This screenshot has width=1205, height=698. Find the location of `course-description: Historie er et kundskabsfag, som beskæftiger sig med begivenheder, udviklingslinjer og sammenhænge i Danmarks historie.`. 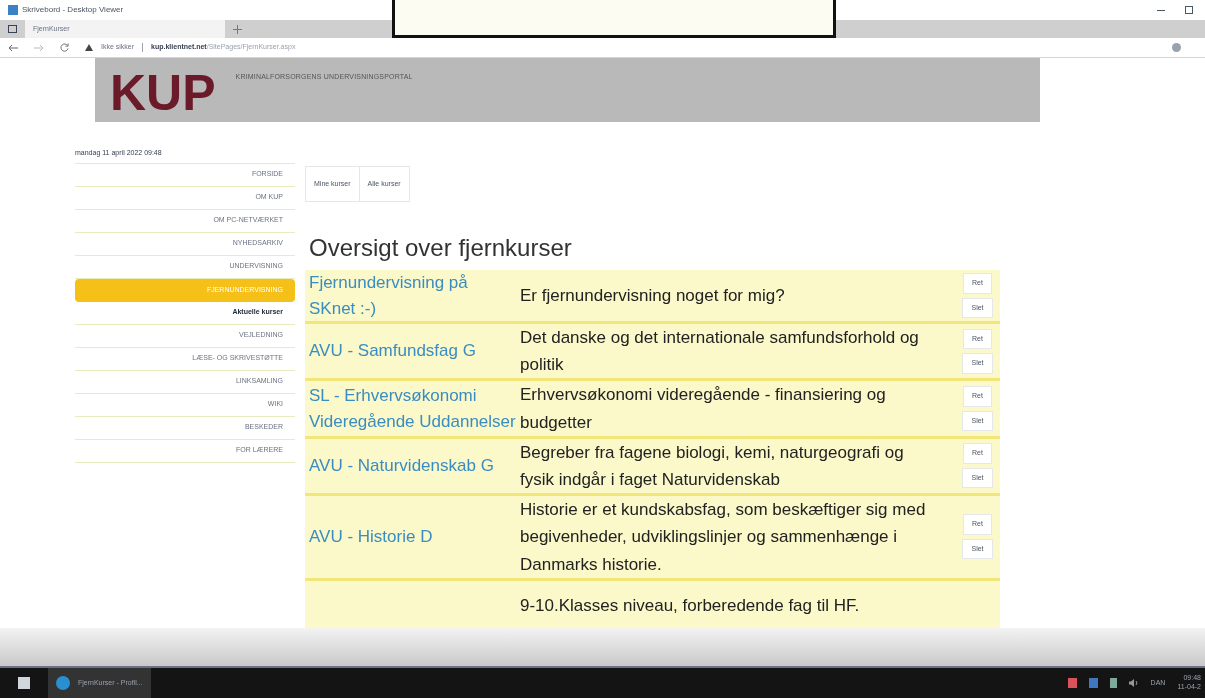

course-description: Historie er et kundskabsfag, som beskæftiger sig med begivenheder, udviklingslinjer og sammenhænge i Danmarks historie. is located at coordinates (723, 537).